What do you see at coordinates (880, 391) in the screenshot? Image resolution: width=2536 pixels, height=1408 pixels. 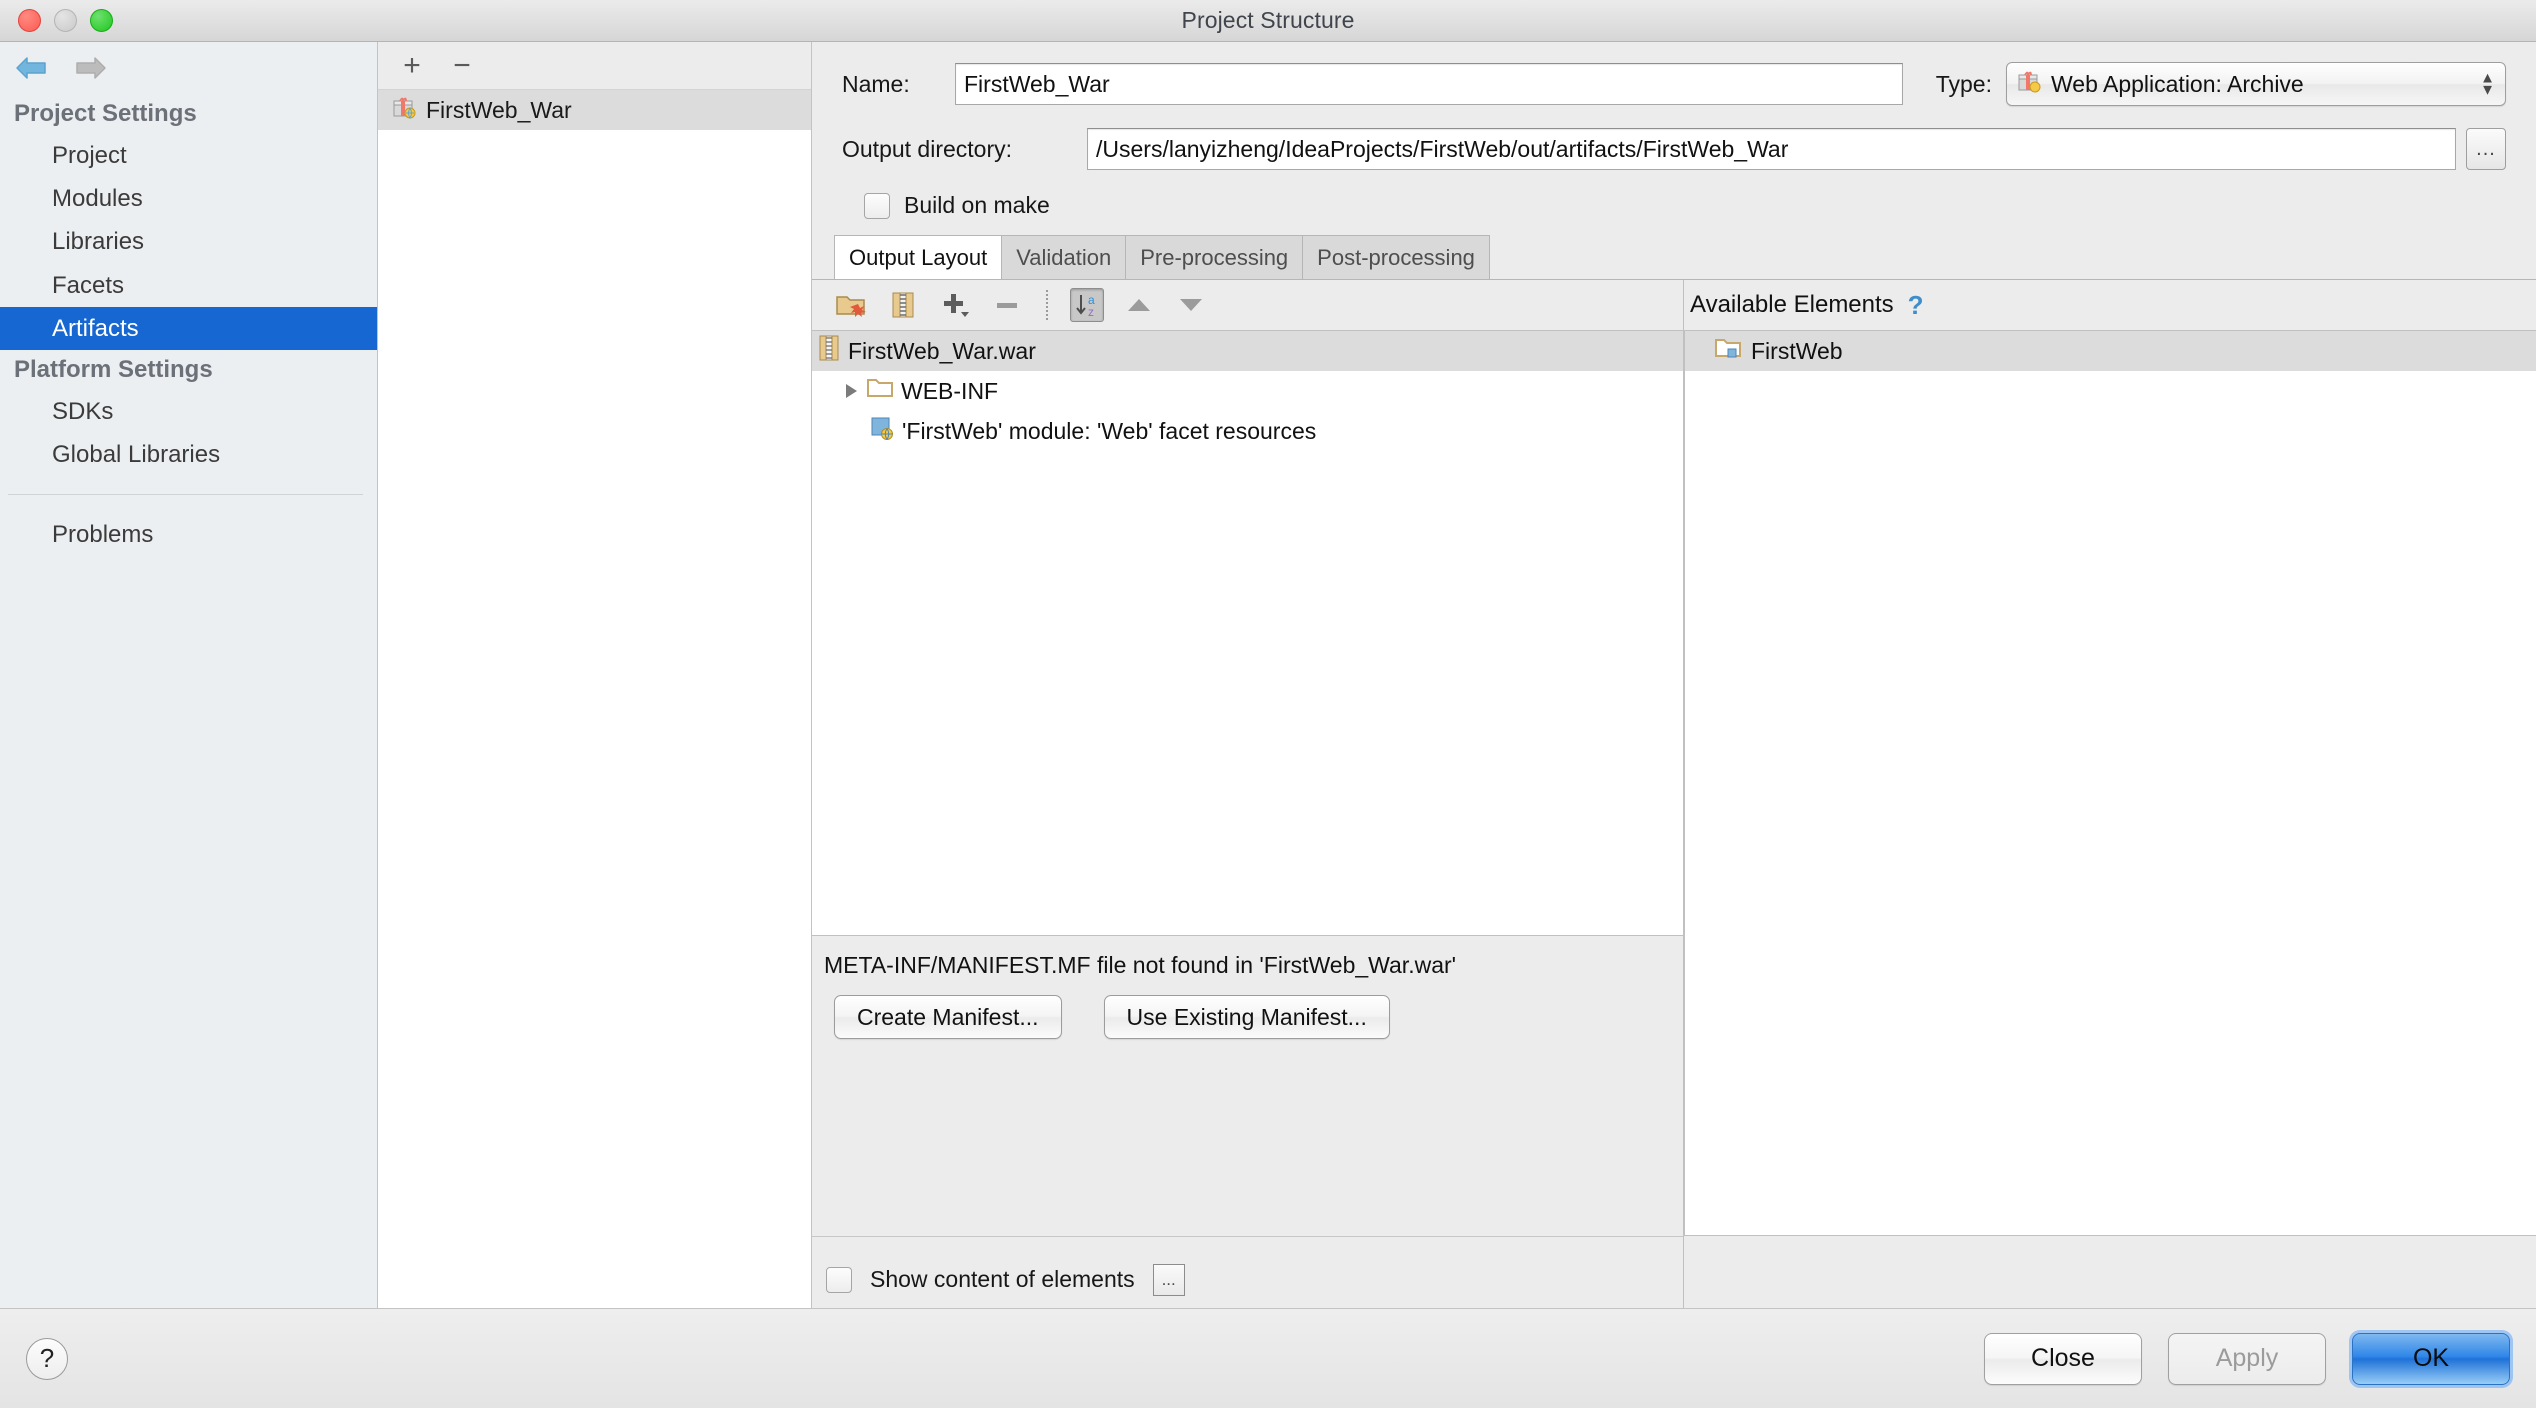 I see `folder-icon` at bounding box center [880, 391].